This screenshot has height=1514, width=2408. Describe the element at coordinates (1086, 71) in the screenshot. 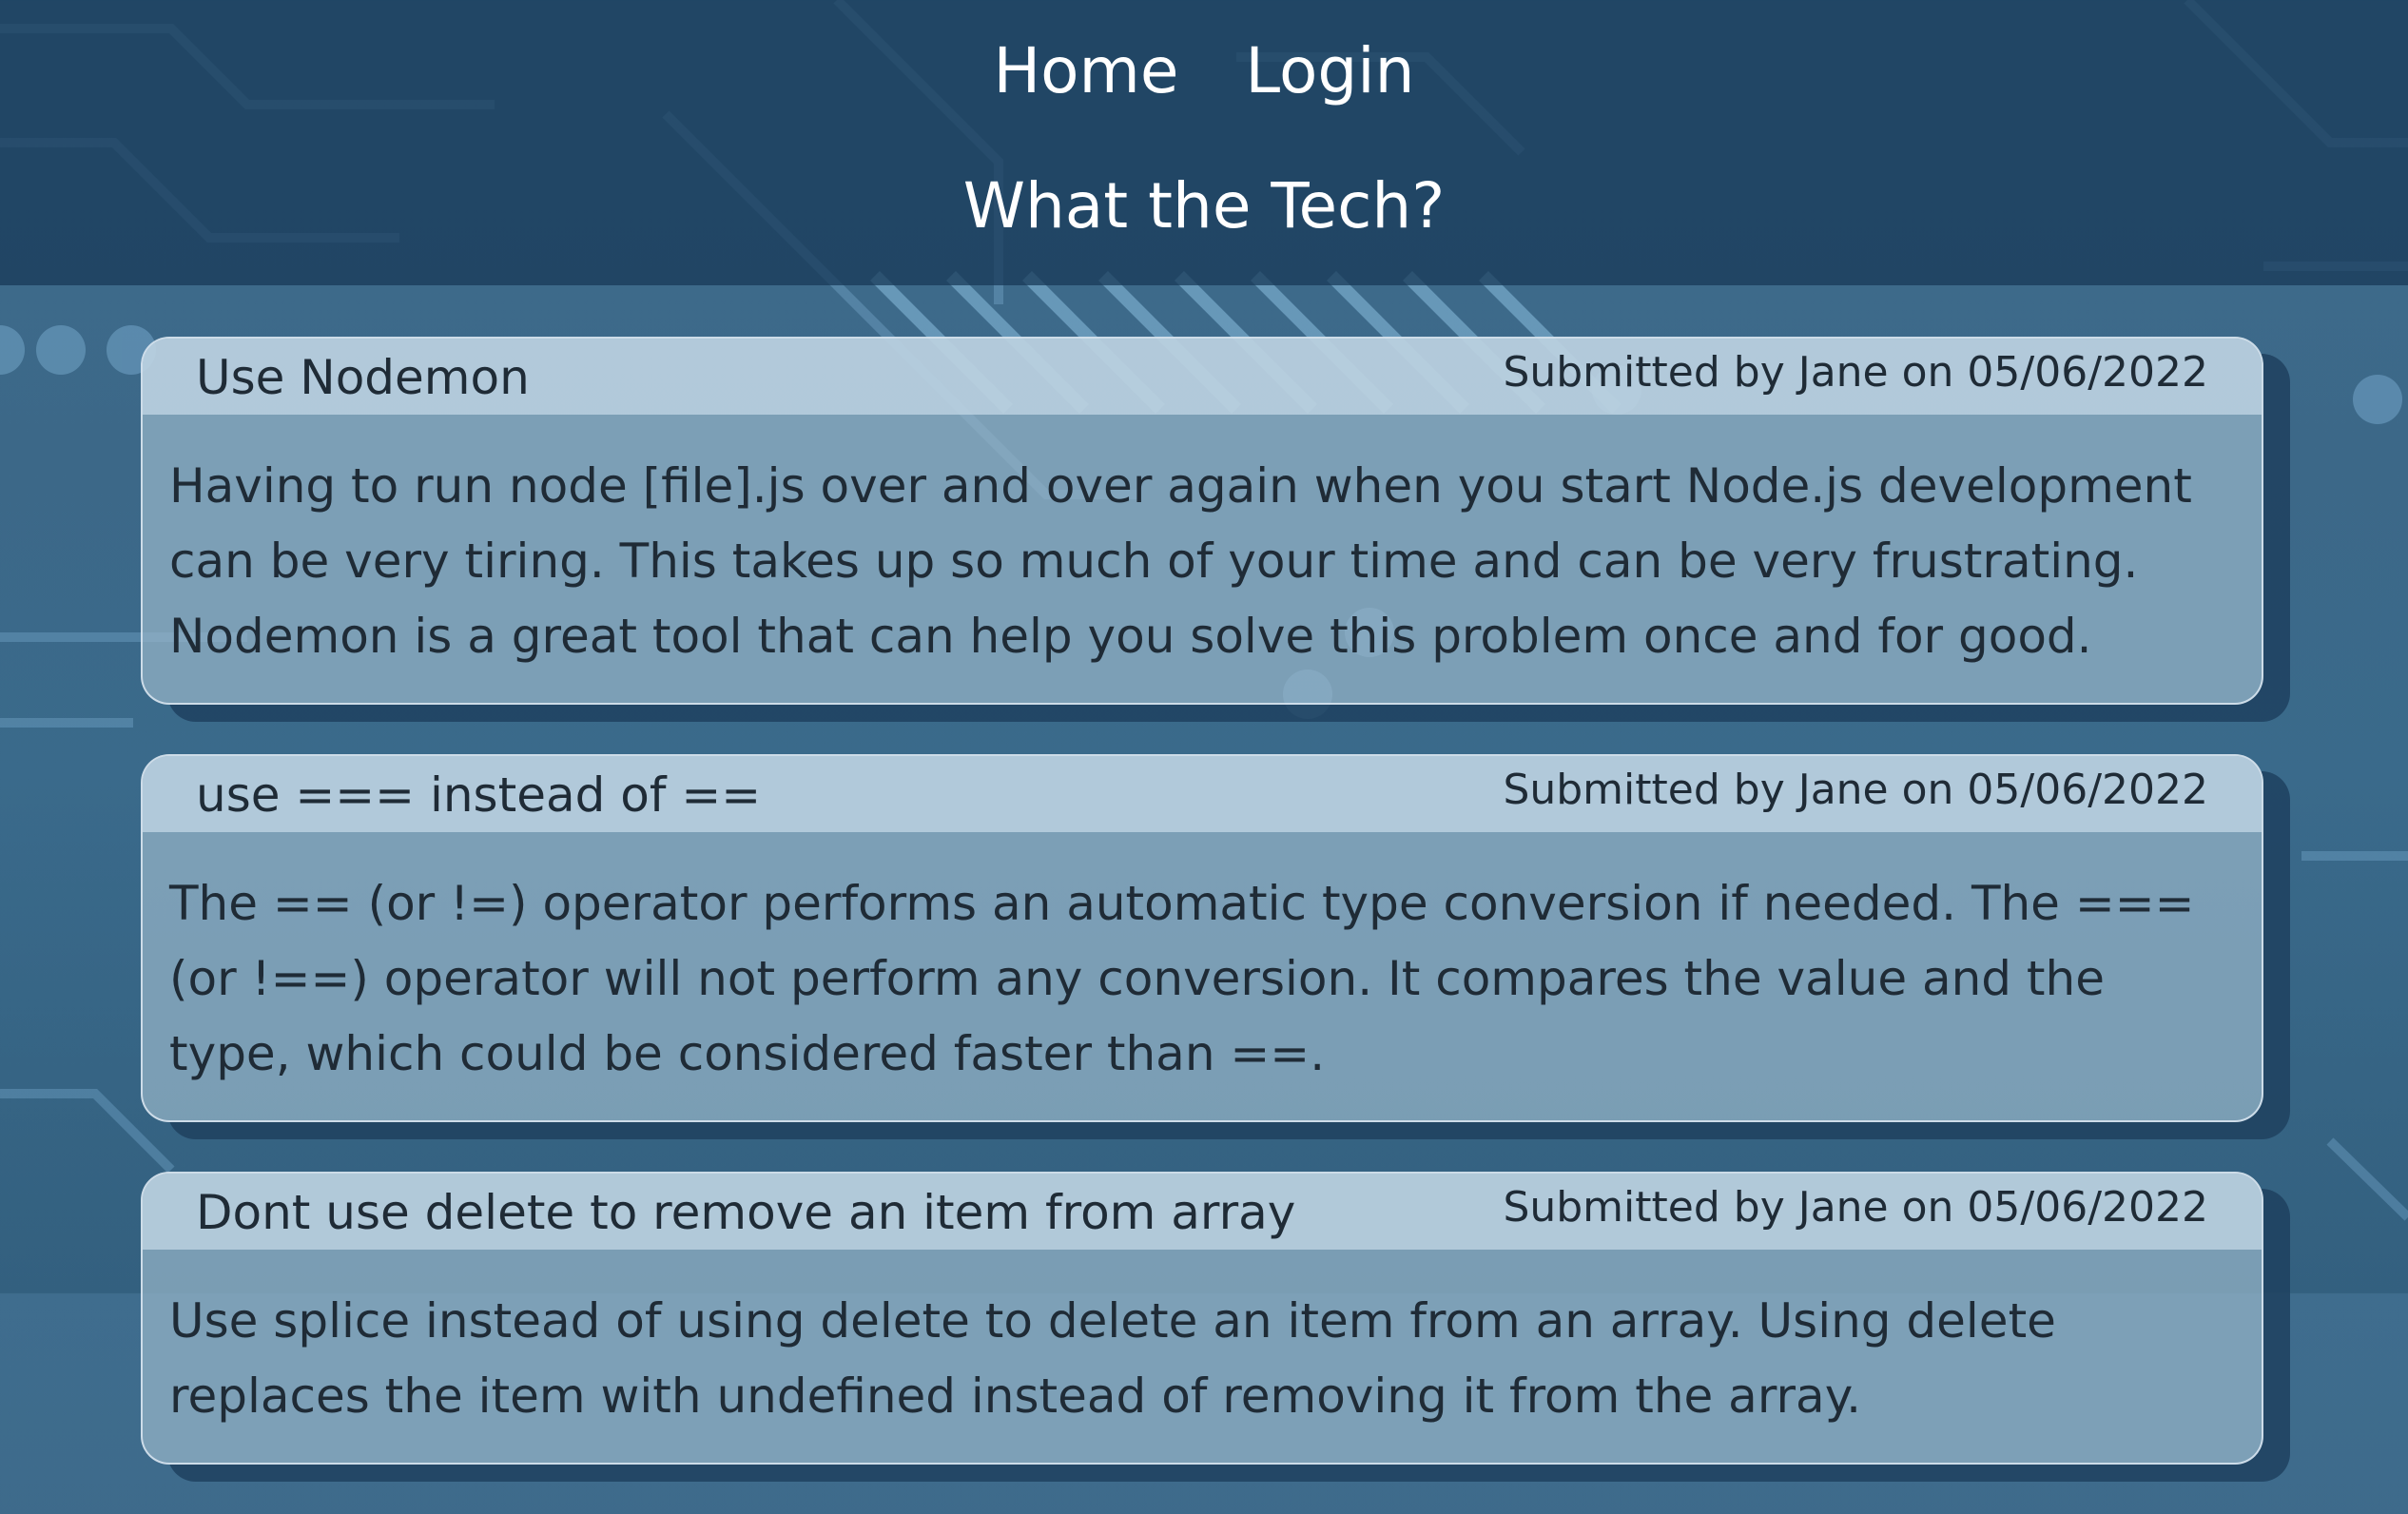

I see `nav-home-link: Home` at that location.